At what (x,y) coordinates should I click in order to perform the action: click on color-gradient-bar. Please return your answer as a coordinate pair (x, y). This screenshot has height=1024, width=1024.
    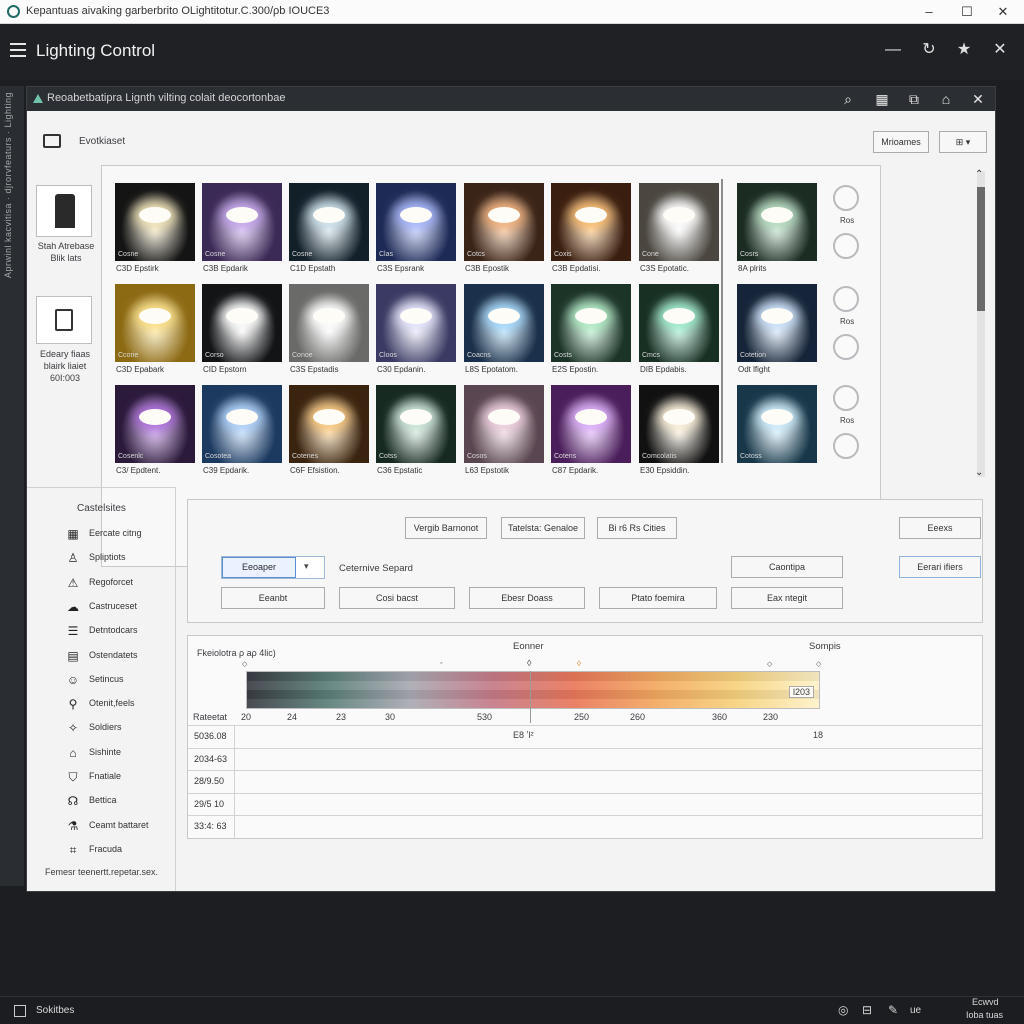
    Looking at the image, I should click on (533, 690).